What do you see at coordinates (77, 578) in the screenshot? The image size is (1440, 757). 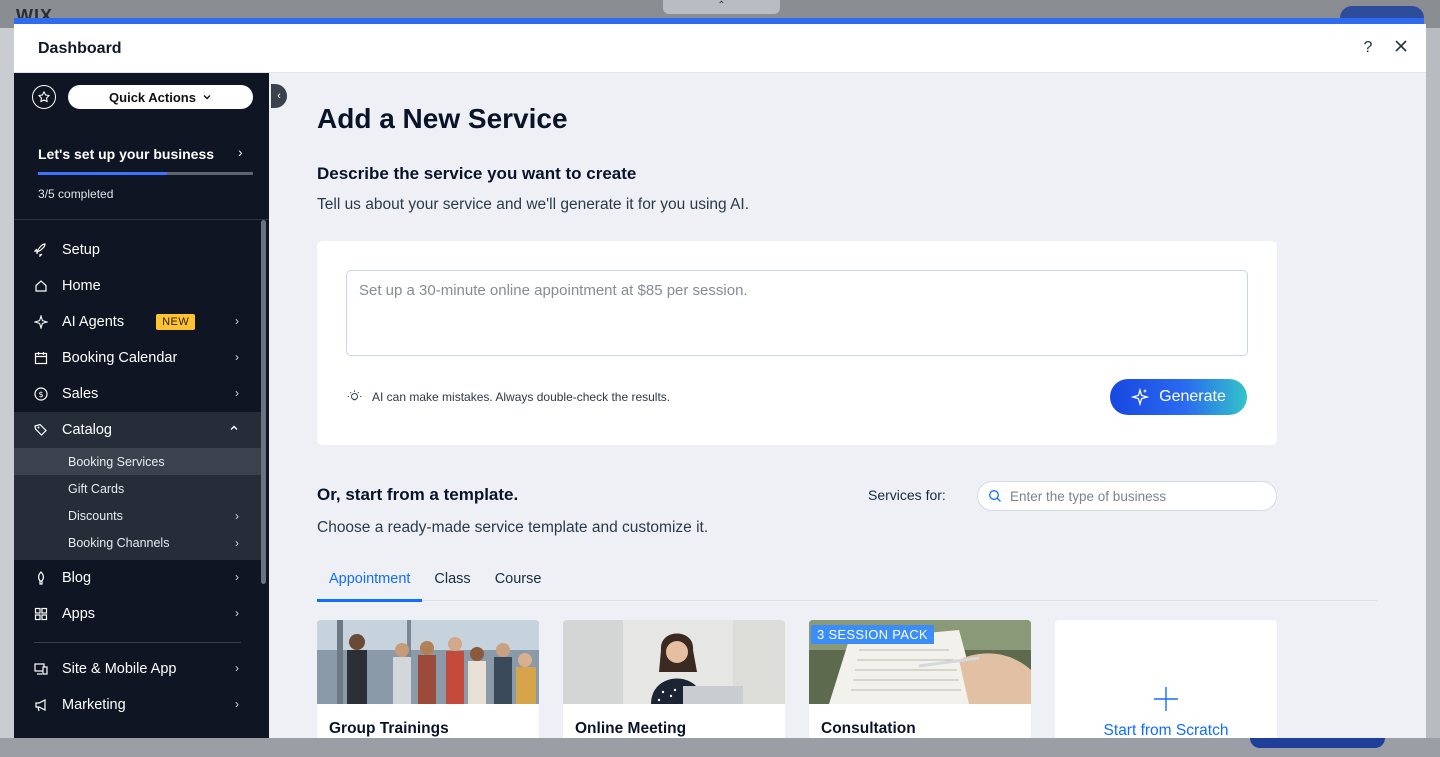 I see `sidebar-item-label: Blog` at bounding box center [77, 578].